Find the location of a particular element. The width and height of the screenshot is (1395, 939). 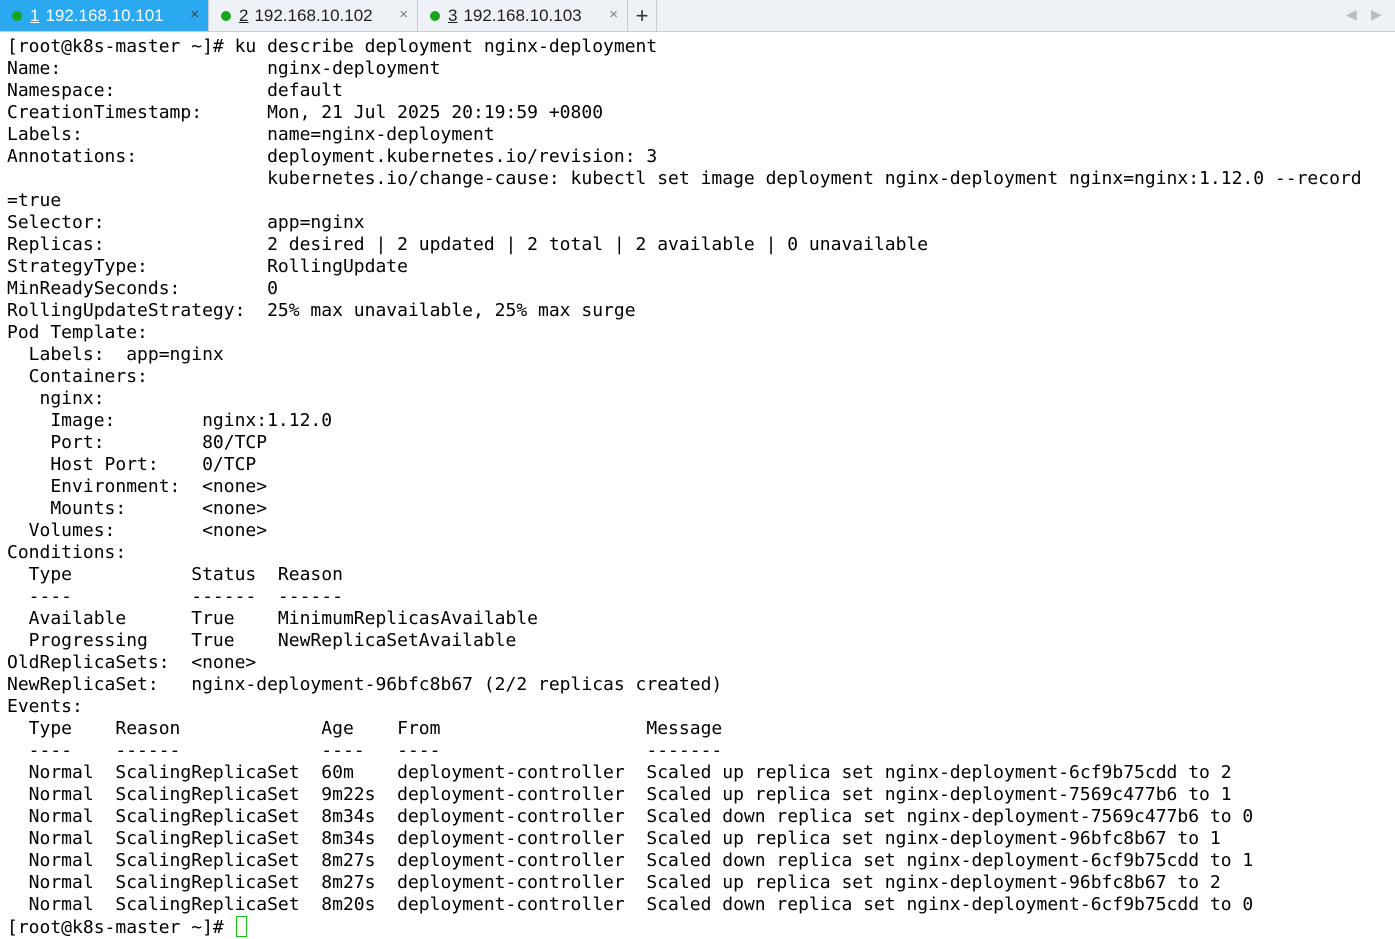

terminal-prompt-line: [root@k8s-master ~]# is located at coordinates (684, 927).